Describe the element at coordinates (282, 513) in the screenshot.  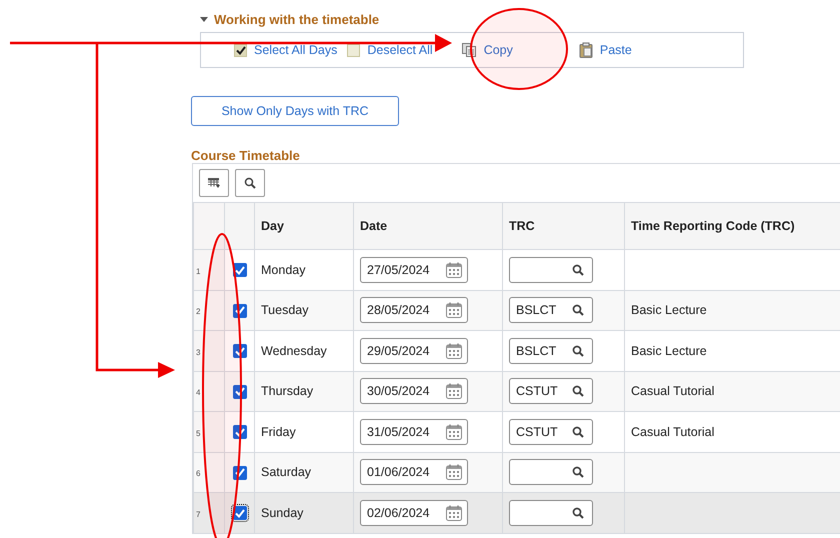
I see `day-cell: Sunday` at that location.